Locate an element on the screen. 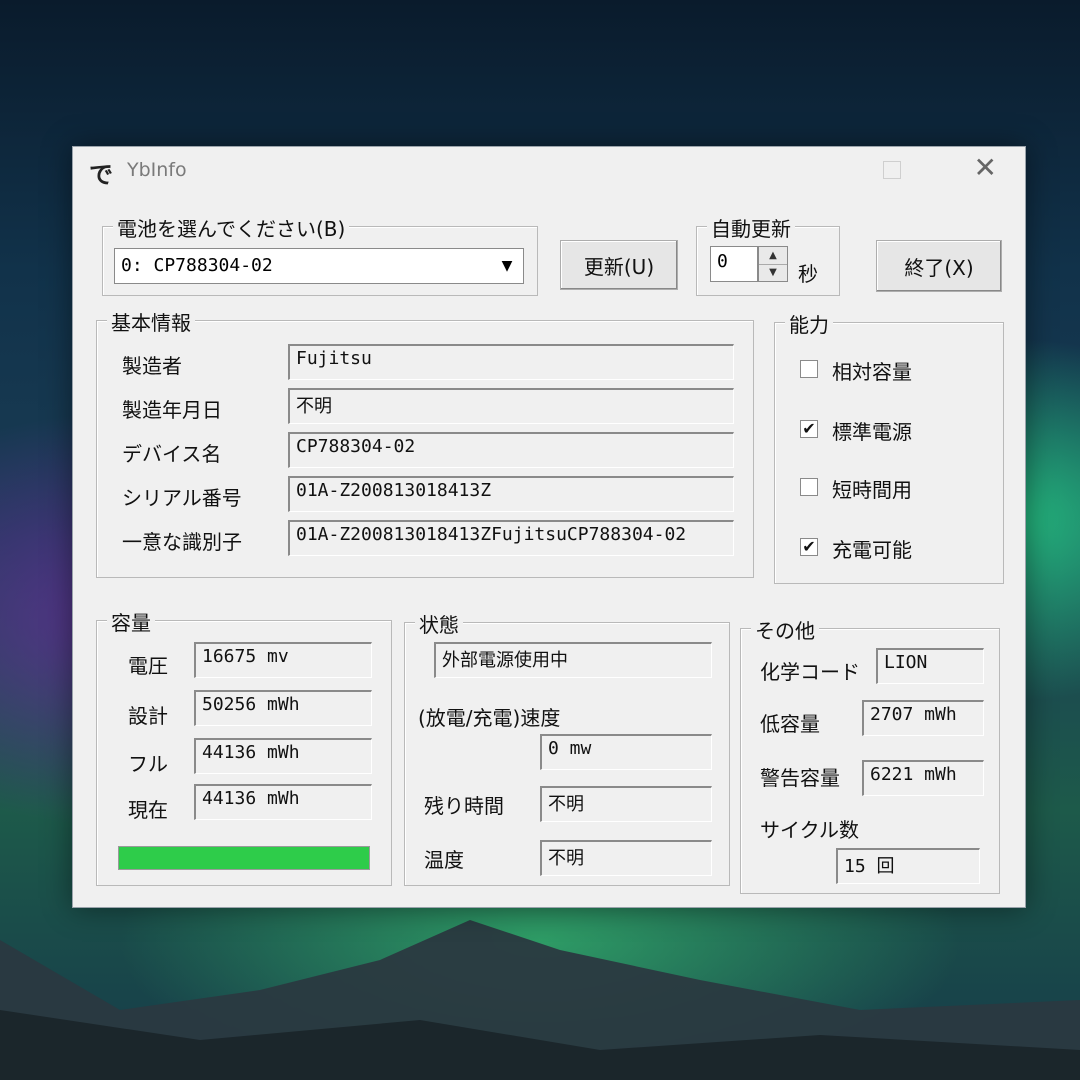 The width and height of the screenshot is (1080, 1080). charge-progress-bar is located at coordinates (244, 858).